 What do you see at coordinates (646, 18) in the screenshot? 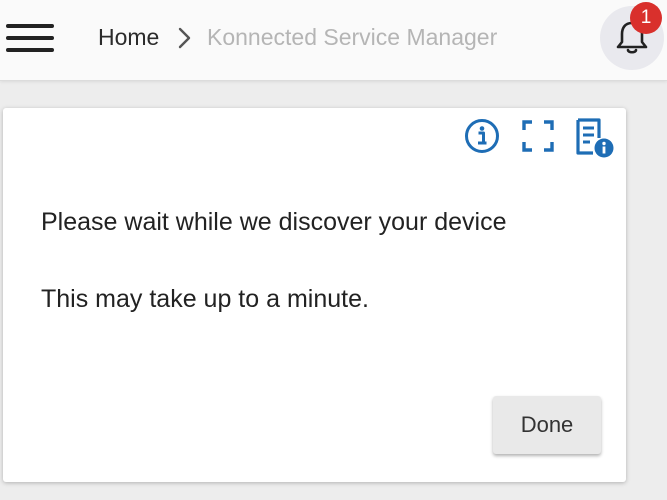
I see `notification-count-badge: 1` at bounding box center [646, 18].